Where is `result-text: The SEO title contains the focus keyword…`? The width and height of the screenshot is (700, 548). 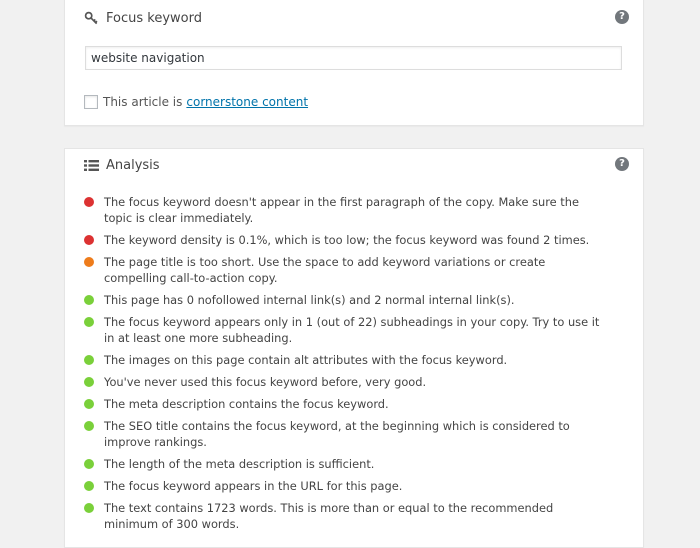
result-text: The SEO title contains the focus keyword… is located at coordinates (337, 434).